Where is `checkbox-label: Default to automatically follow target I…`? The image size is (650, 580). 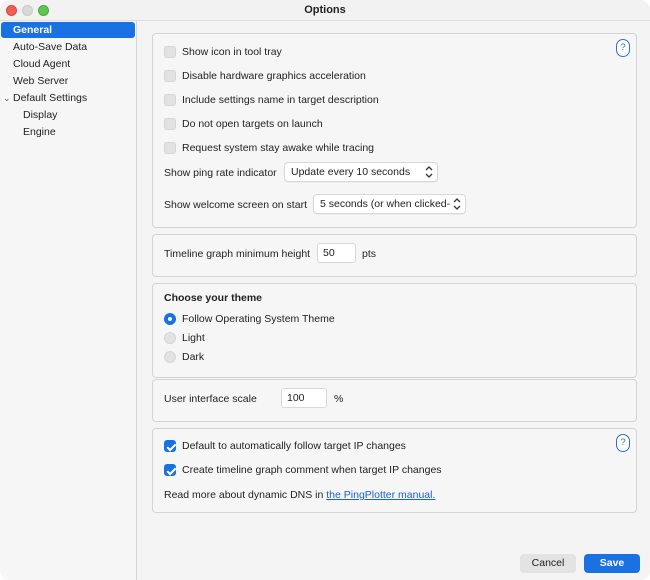
checkbox-label: Default to automatically follow target I… is located at coordinates (294, 446).